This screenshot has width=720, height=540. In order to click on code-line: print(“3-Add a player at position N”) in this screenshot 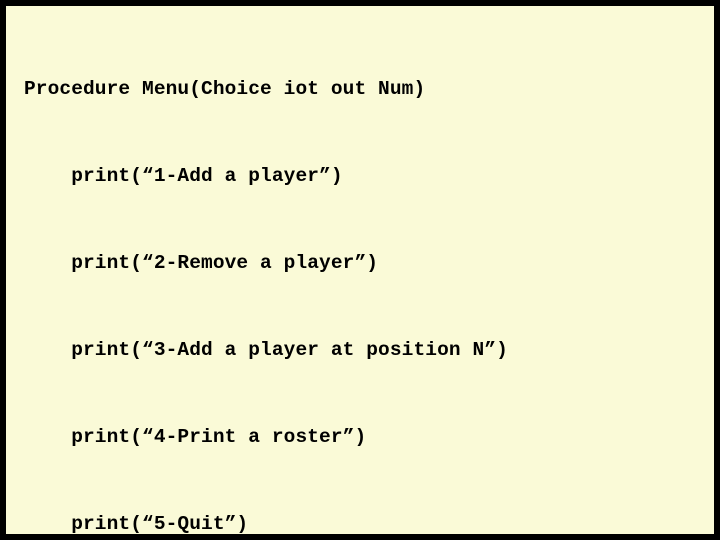, I will do `click(266, 350)`.